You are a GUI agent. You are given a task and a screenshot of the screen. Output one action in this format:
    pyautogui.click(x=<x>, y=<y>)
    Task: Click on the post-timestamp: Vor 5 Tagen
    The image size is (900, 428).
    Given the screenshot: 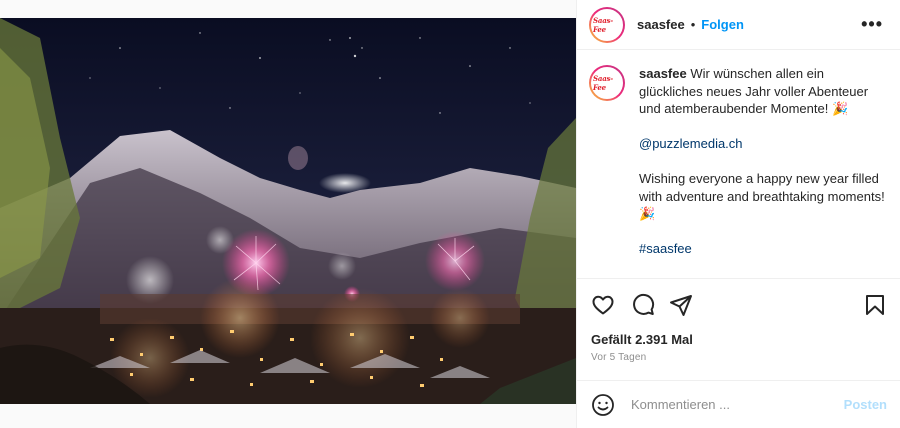 What is the action you would take?
    pyautogui.click(x=618, y=357)
    